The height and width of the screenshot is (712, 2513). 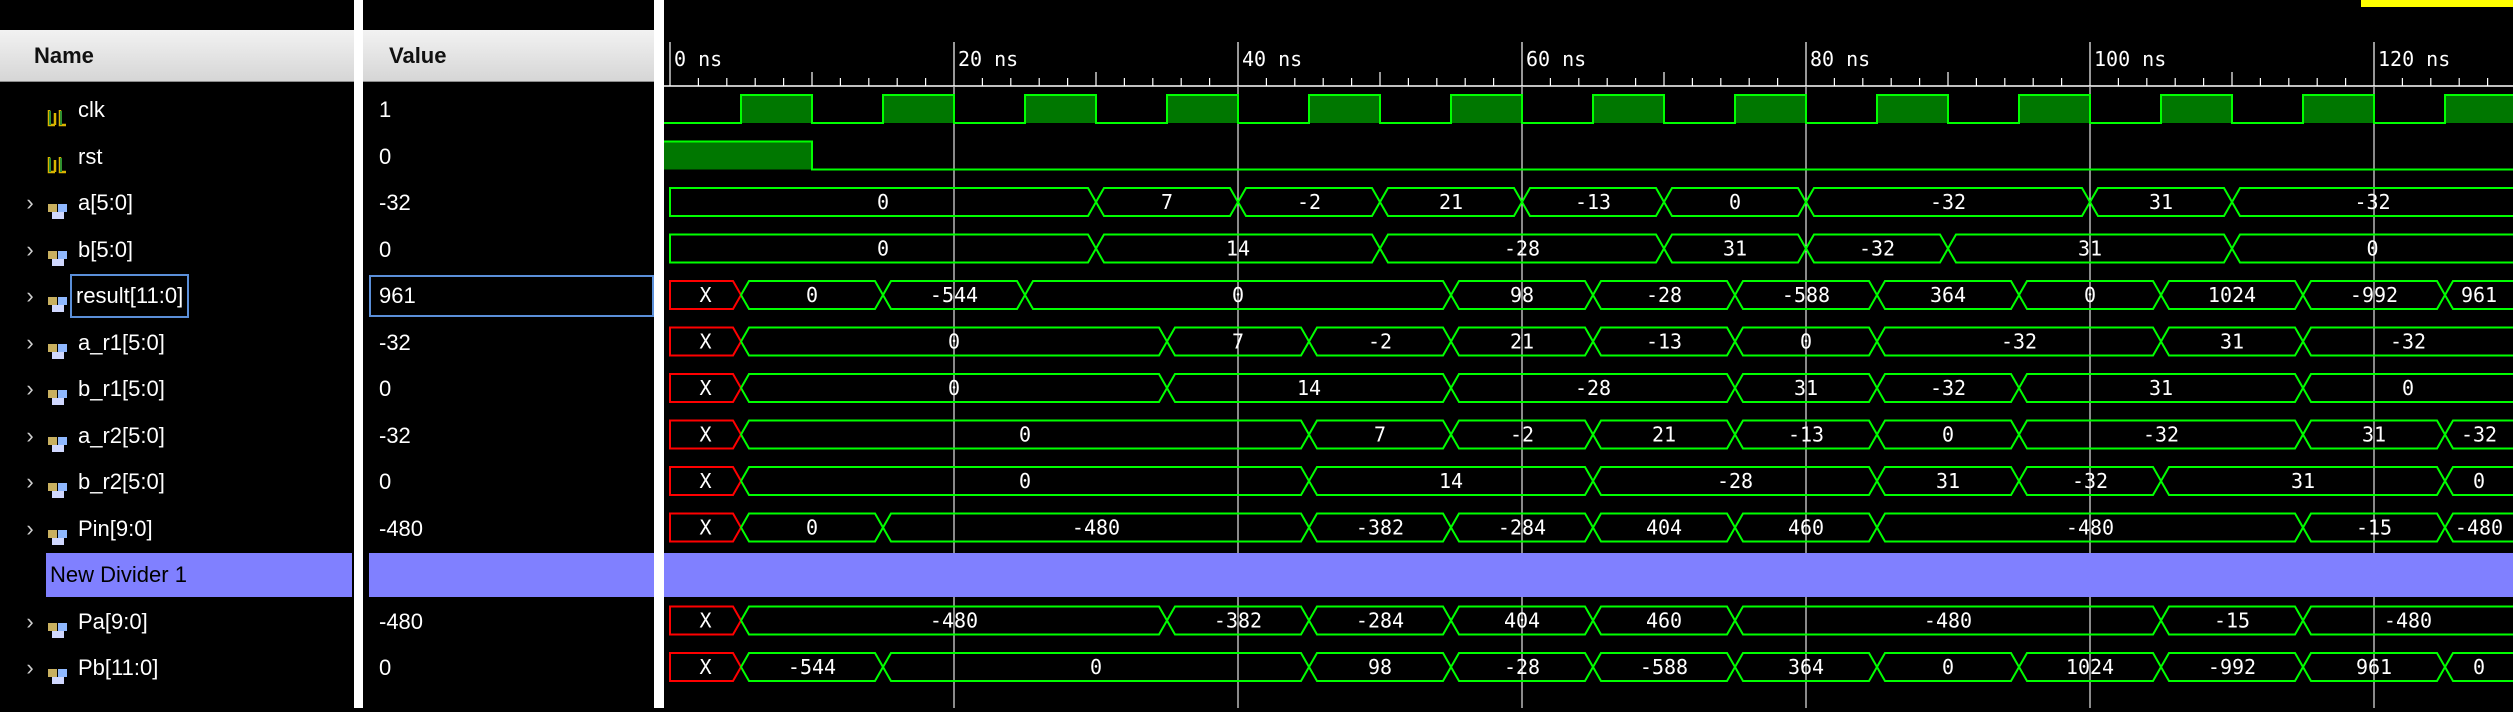 I want to click on name-column-label: Name, so click(x=64, y=55).